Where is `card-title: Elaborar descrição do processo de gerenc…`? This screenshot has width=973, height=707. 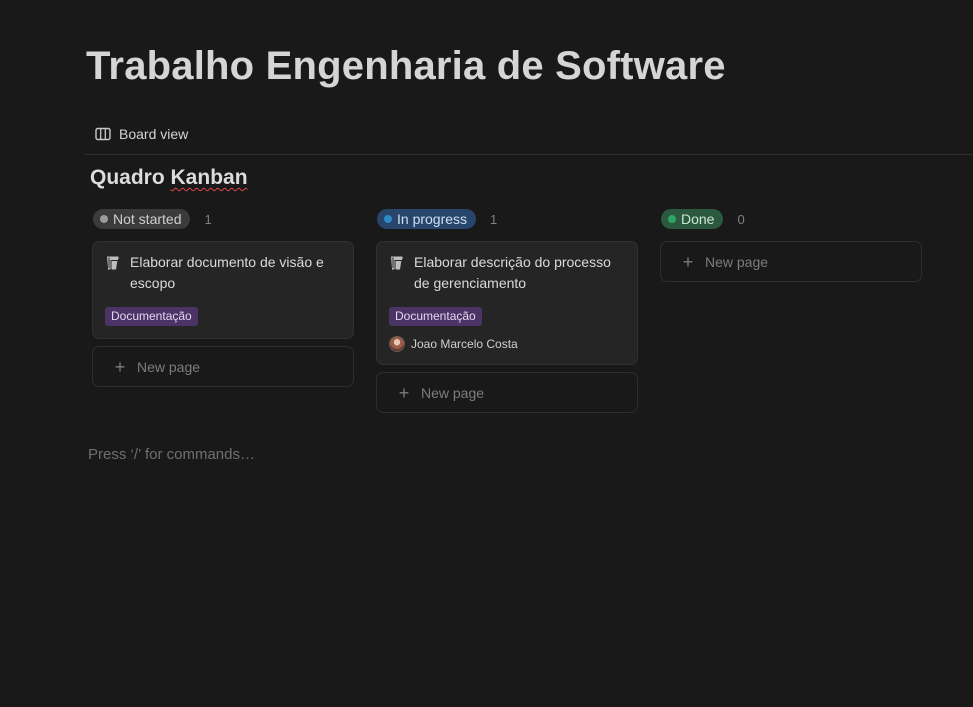 card-title: Elaborar descrição do processo de gerenc… is located at coordinates (512, 272).